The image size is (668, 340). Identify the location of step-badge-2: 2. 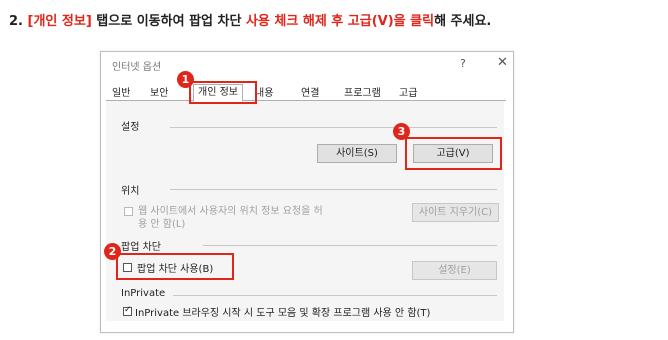
(112, 251).